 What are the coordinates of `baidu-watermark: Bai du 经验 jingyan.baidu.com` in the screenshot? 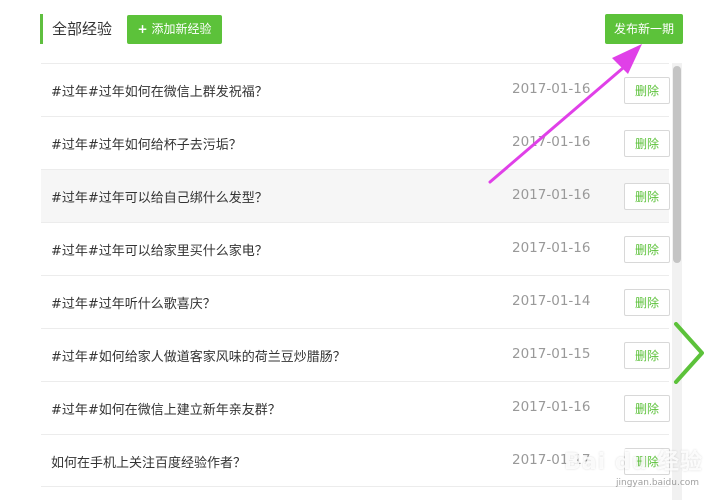 It's located at (634, 469).